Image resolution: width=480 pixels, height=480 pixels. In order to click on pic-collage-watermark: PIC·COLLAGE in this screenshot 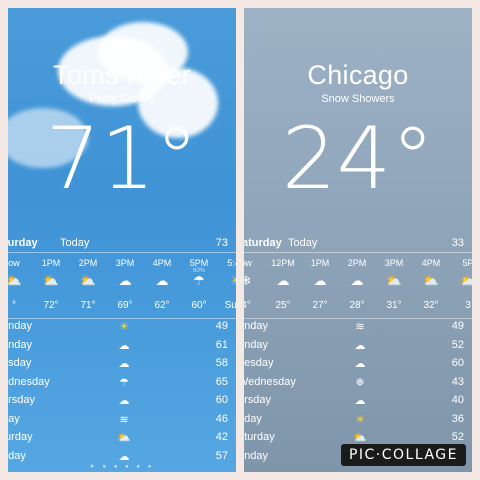, I will do `click(403, 455)`.